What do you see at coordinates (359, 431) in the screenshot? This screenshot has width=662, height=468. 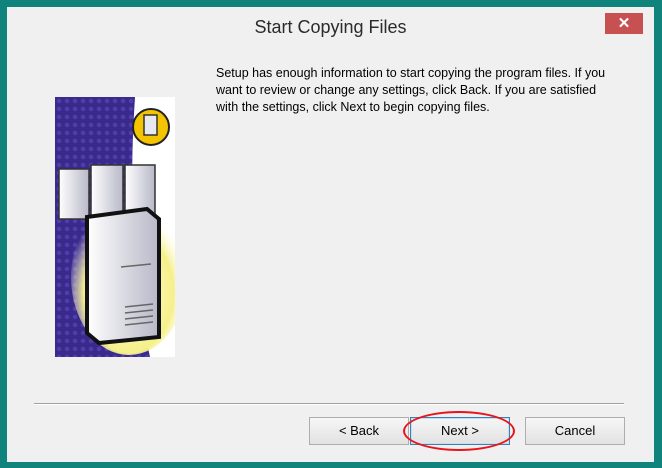 I see `back-button: < Back` at bounding box center [359, 431].